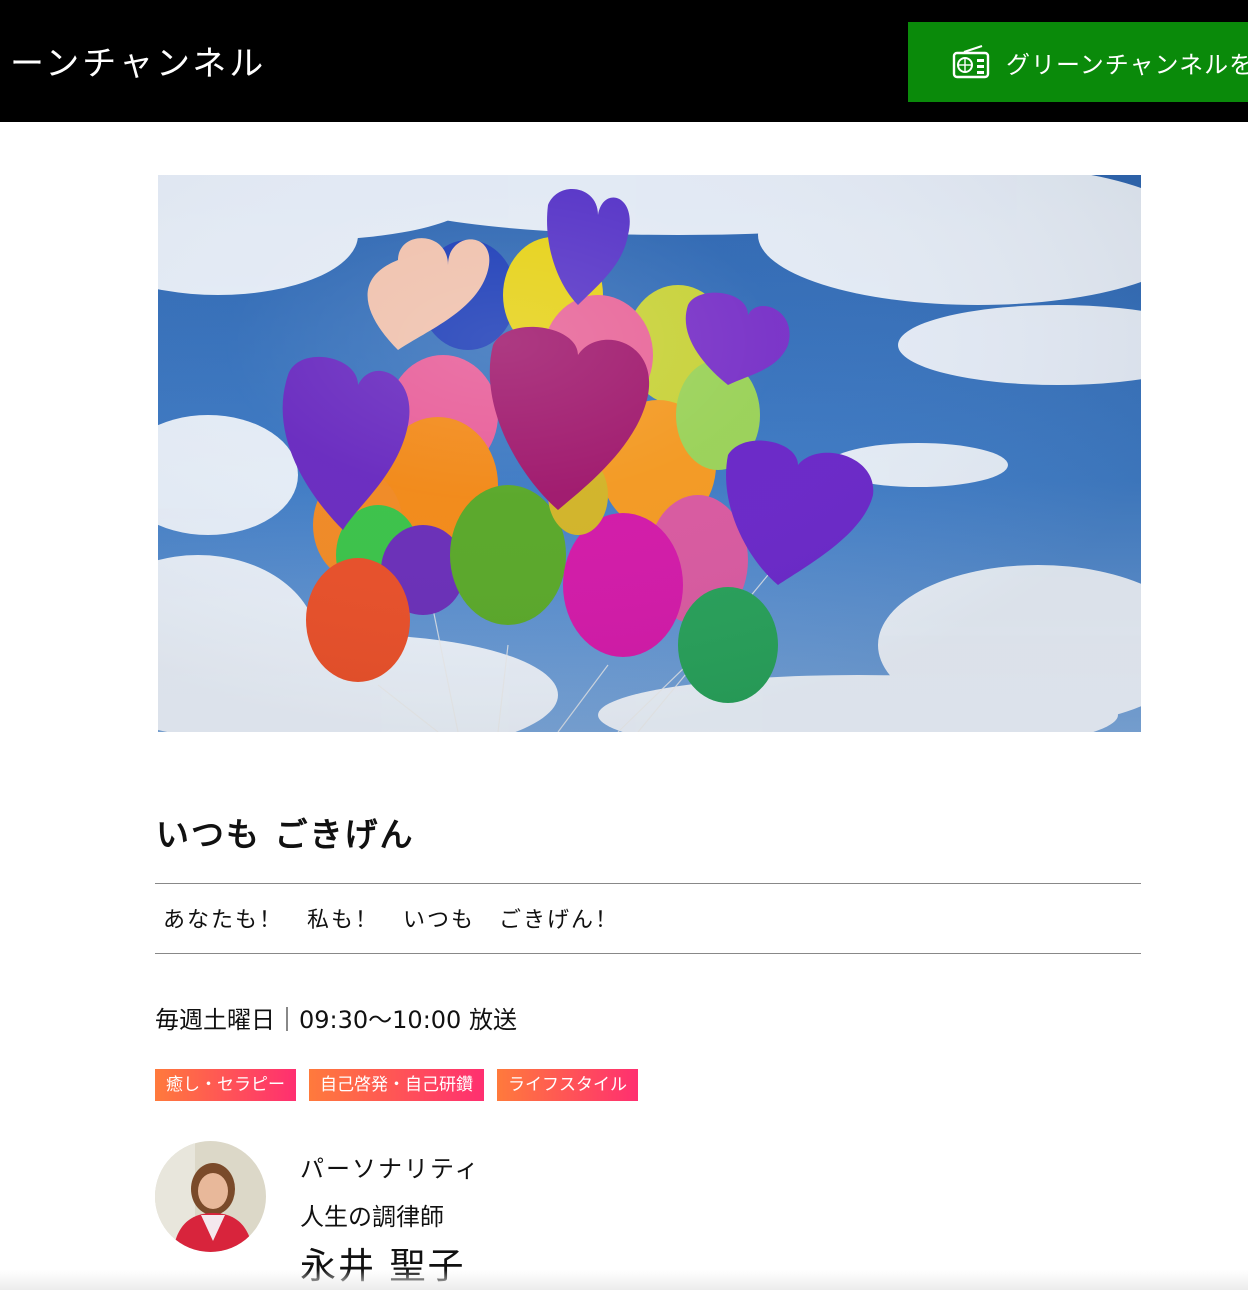  I want to click on listen-button-label: グリーンチャンネルを, so click(1127, 64).